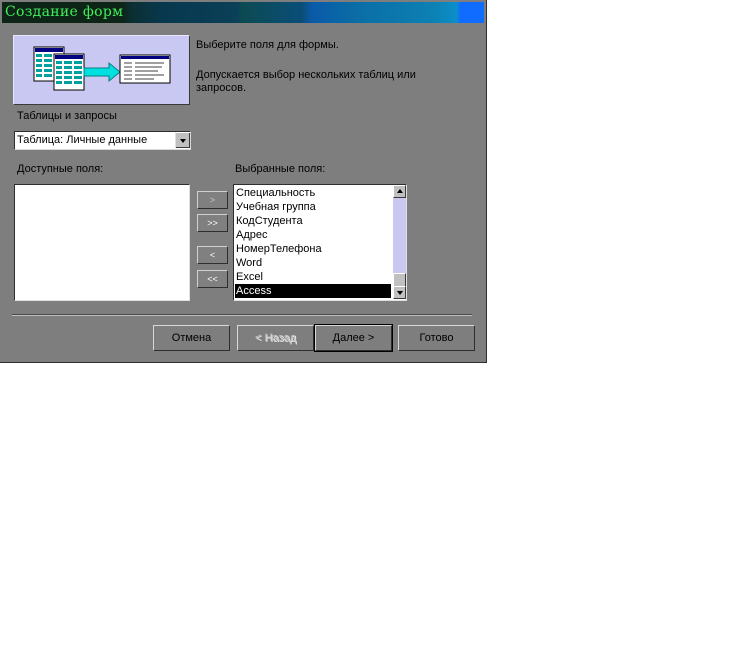 The height and width of the screenshot is (661, 737). What do you see at coordinates (64, 12) in the screenshot?
I see `window-title: Создание форм` at bounding box center [64, 12].